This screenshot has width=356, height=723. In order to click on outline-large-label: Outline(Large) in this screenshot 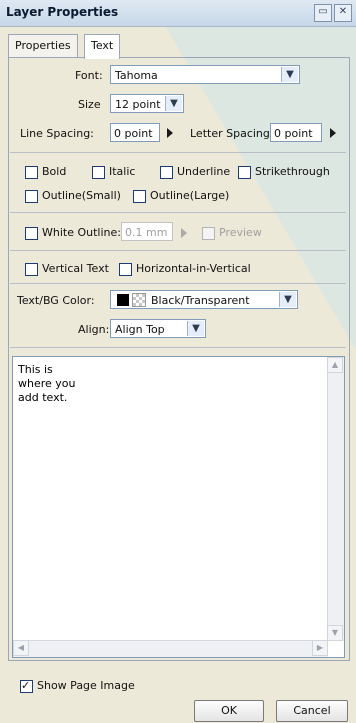, I will do `click(190, 195)`.